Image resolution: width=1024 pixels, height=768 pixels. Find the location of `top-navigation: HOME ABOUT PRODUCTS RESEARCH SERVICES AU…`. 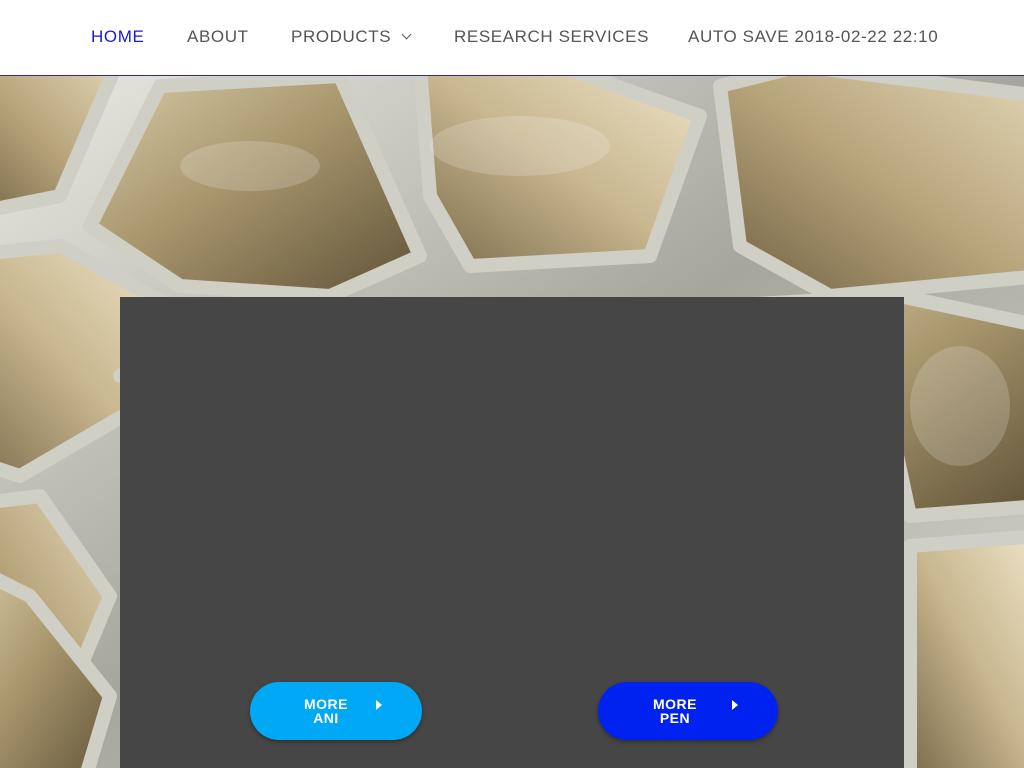

top-navigation: HOME ABOUT PRODUCTS RESEARCH SERVICES AU… is located at coordinates (512, 38).